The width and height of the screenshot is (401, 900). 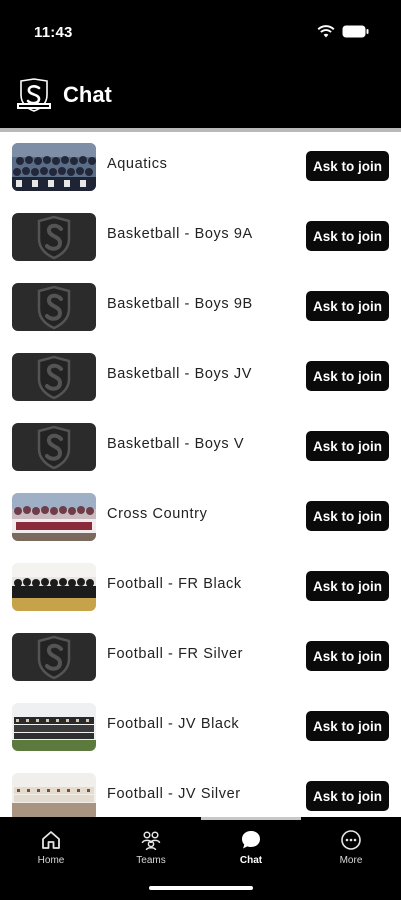 I want to click on group-name: Basketball - Boys JV, so click(x=179, y=374).